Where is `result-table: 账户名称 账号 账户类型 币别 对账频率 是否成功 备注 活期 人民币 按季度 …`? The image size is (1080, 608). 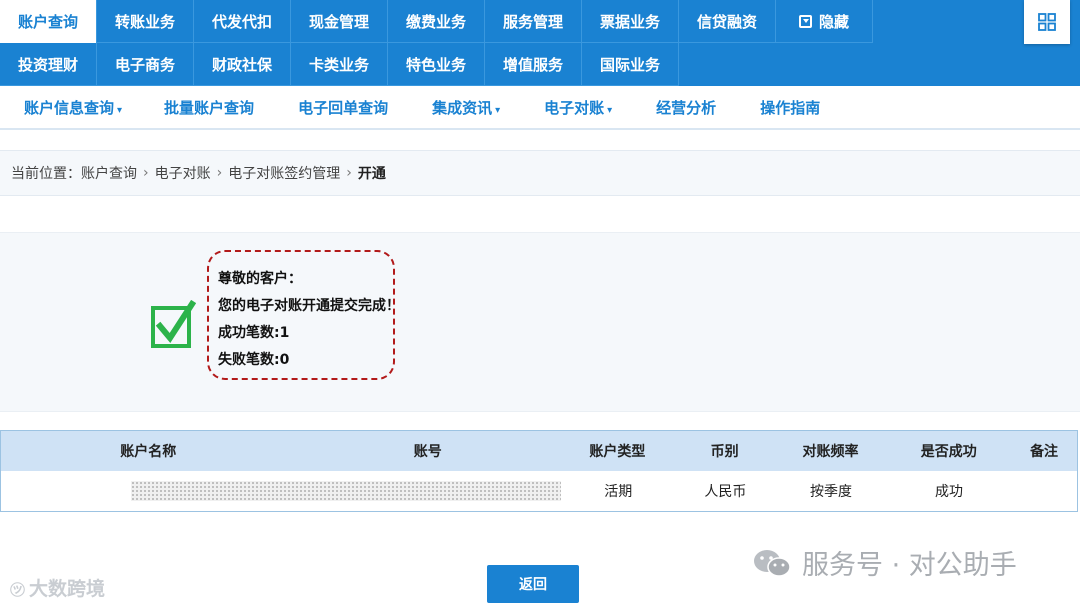 result-table: 账户名称 账号 账户类型 币别 对账频率 是否成功 备注 活期 人民币 按季度 … is located at coordinates (539, 471).